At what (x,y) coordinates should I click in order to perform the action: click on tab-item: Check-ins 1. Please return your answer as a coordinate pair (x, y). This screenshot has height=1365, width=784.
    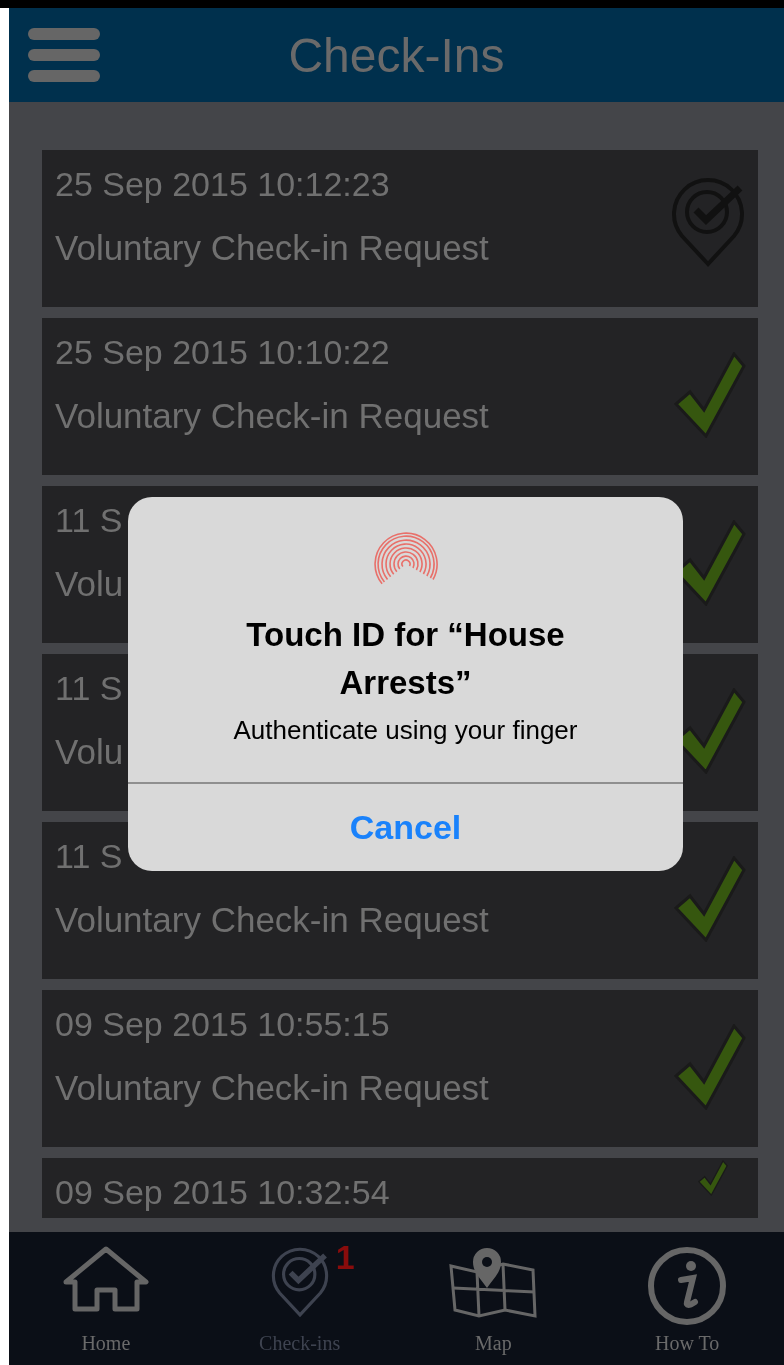
    Looking at the image, I should click on (299, 1298).